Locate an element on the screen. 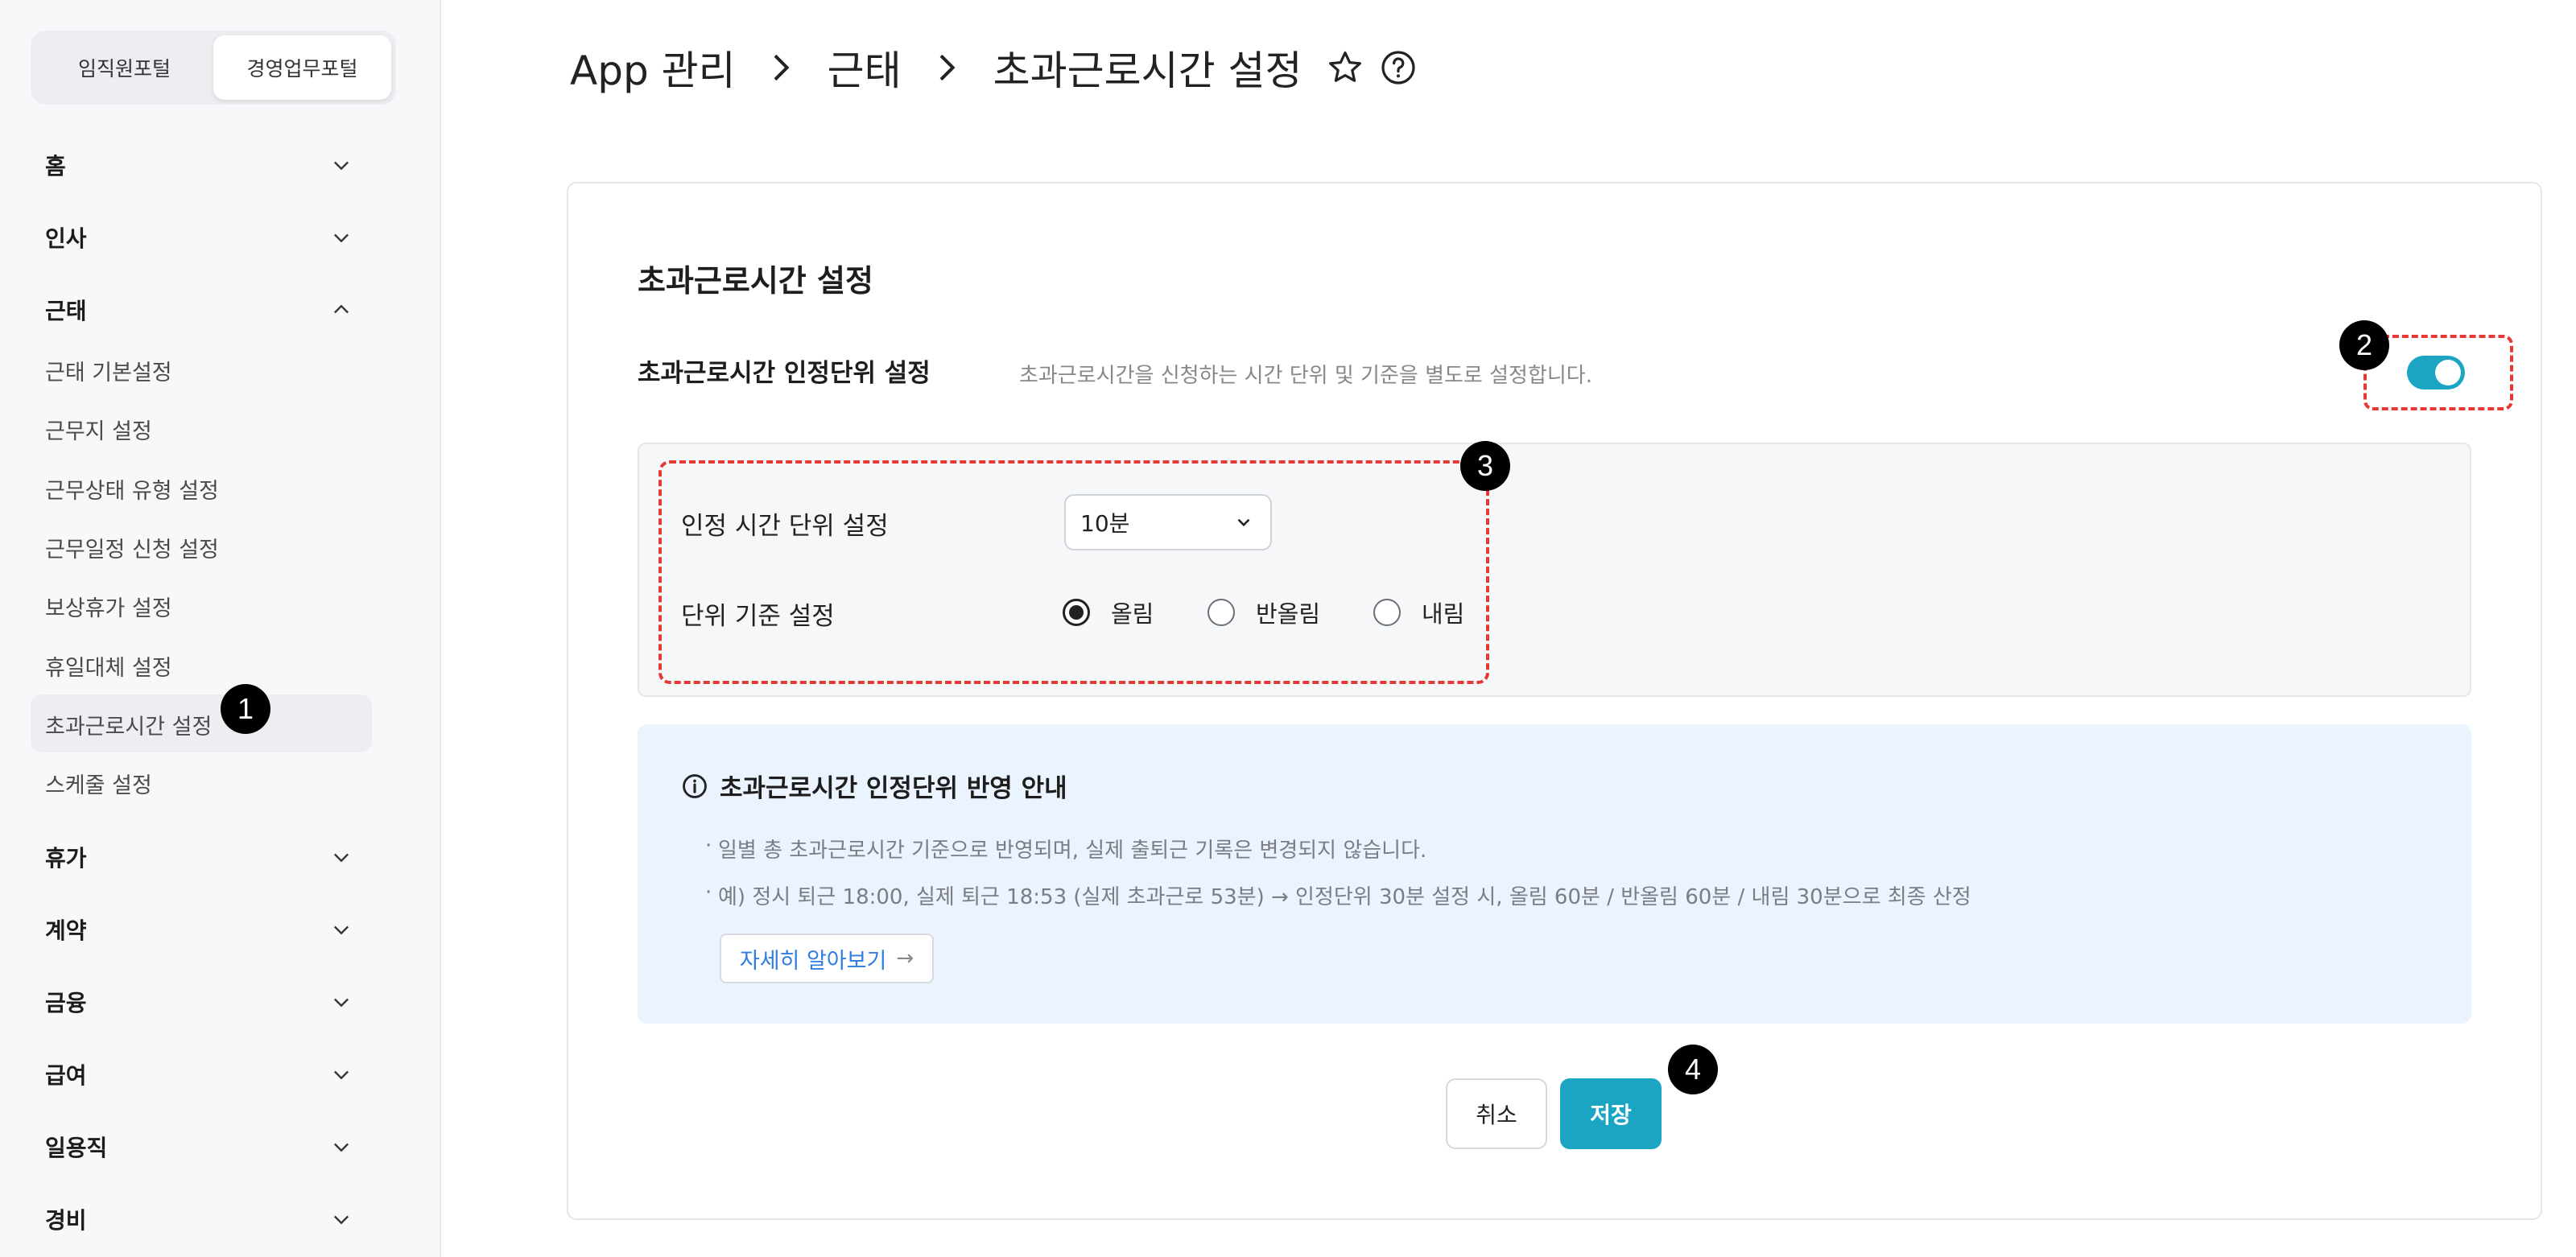  radio-round-down: 내림 is located at coordinates (1418, 613).